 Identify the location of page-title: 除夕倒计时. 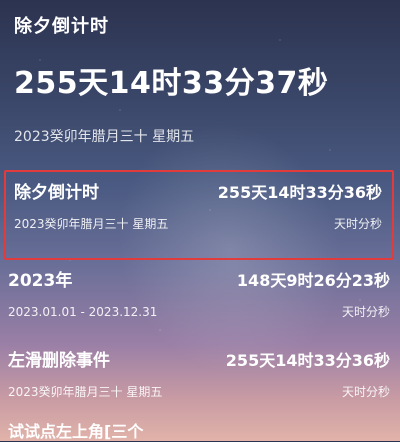
(61, 26).